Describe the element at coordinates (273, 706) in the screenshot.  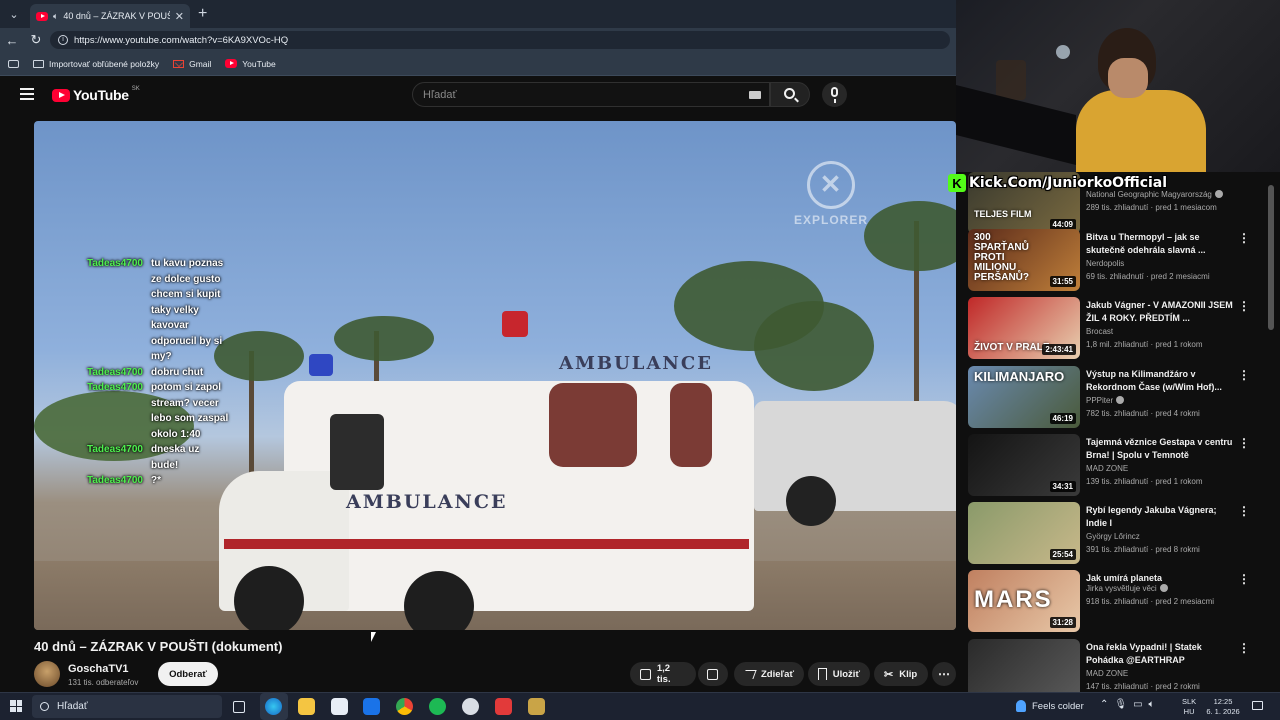
I see `edge-browser-icon` at that location.